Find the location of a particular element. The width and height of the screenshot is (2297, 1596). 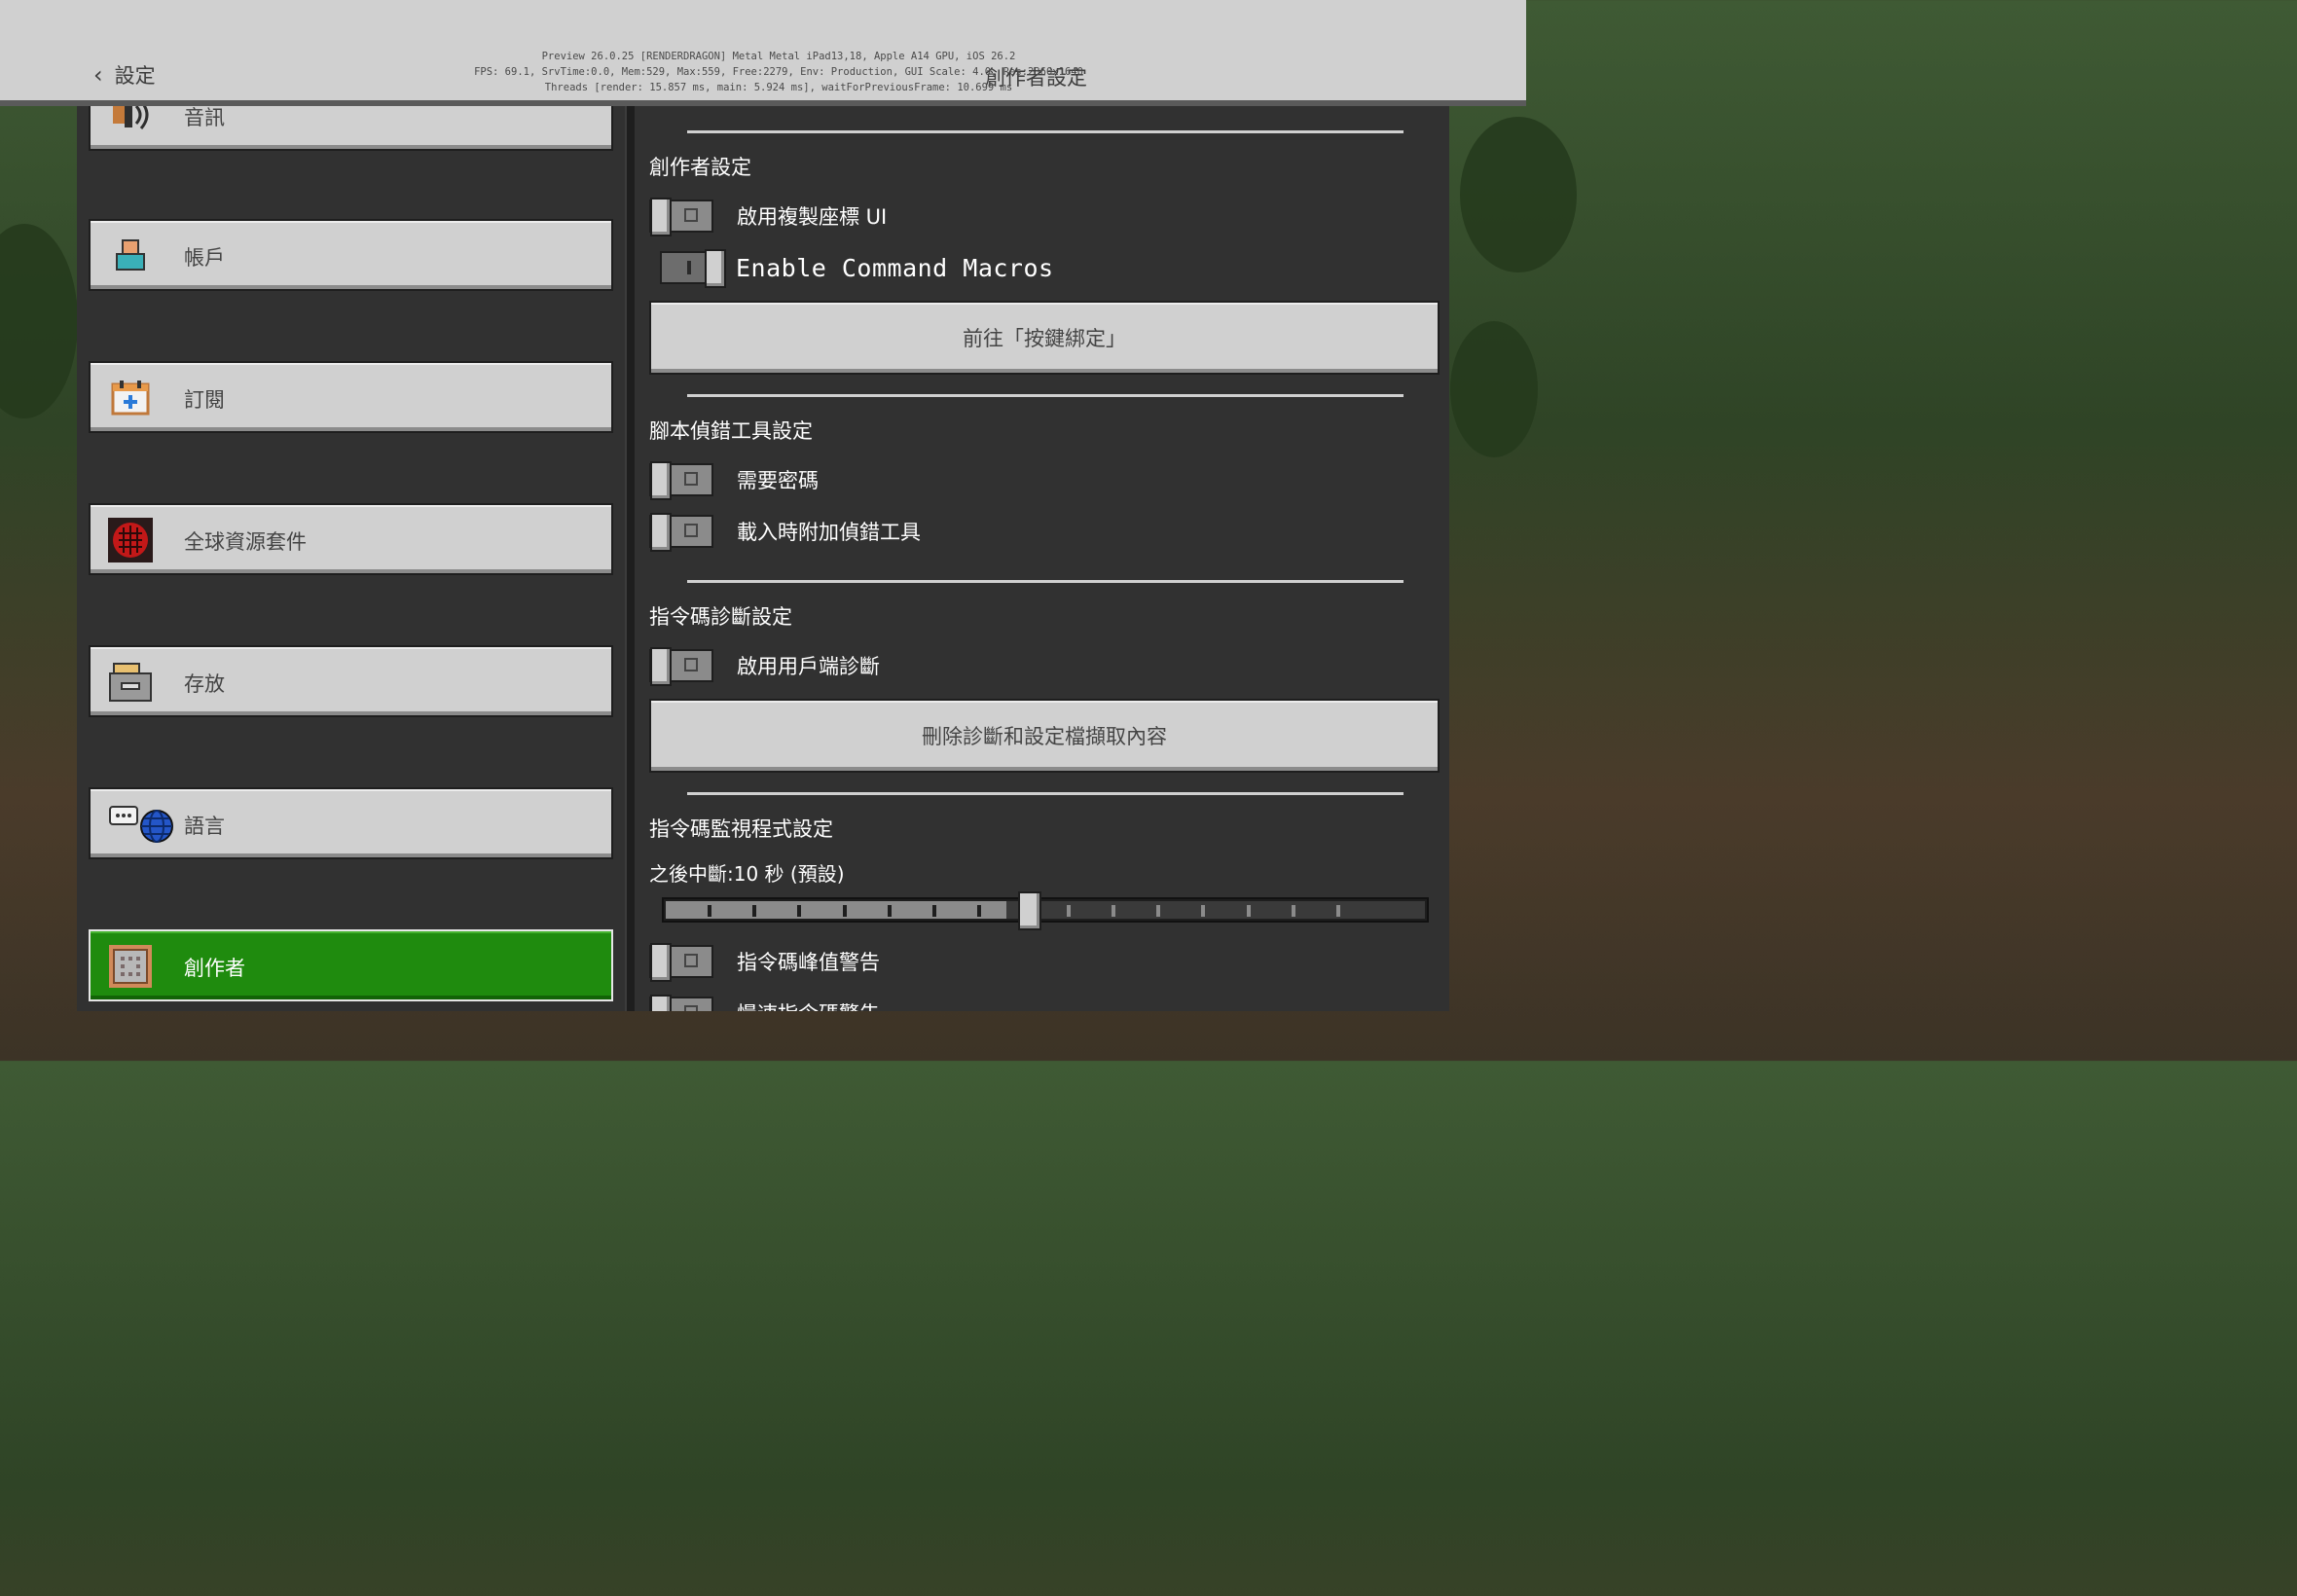

section-title-diagnostics: 指令碼診斷設定 is located at coordinates (720, 617).